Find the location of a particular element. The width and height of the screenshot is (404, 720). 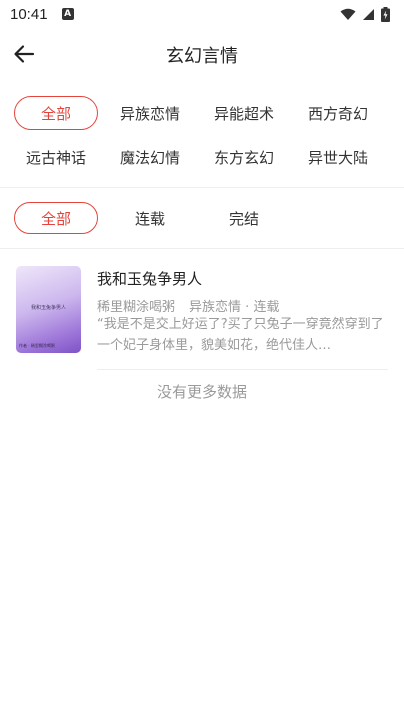

category-alien-romance: 异族恋情 is located at coordinates (150, 113).